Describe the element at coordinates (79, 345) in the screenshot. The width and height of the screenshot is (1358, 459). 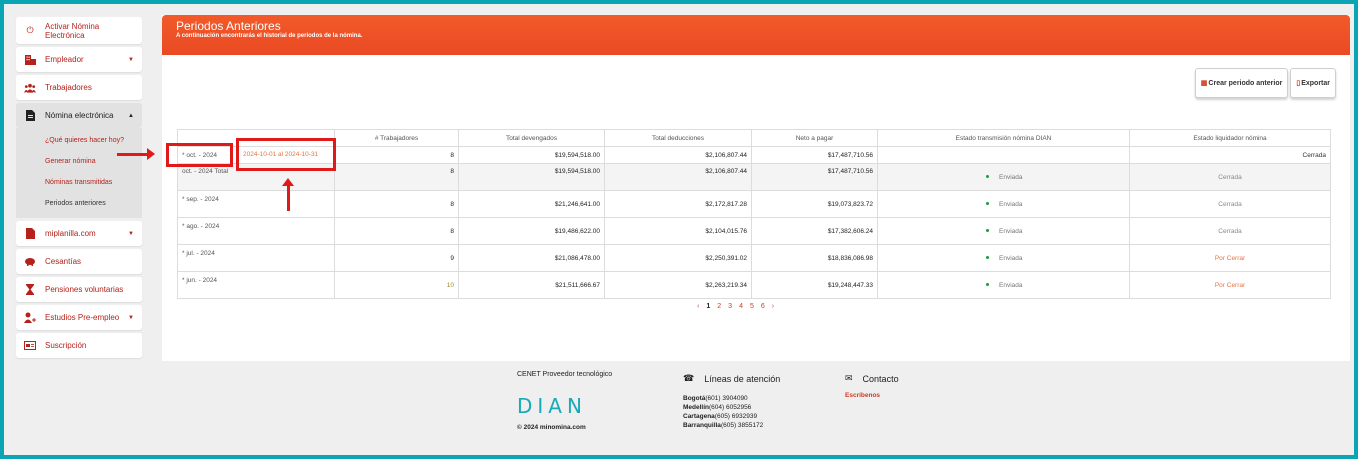
I see `sidebar-item-suscripcion: Suscripción` at that location.